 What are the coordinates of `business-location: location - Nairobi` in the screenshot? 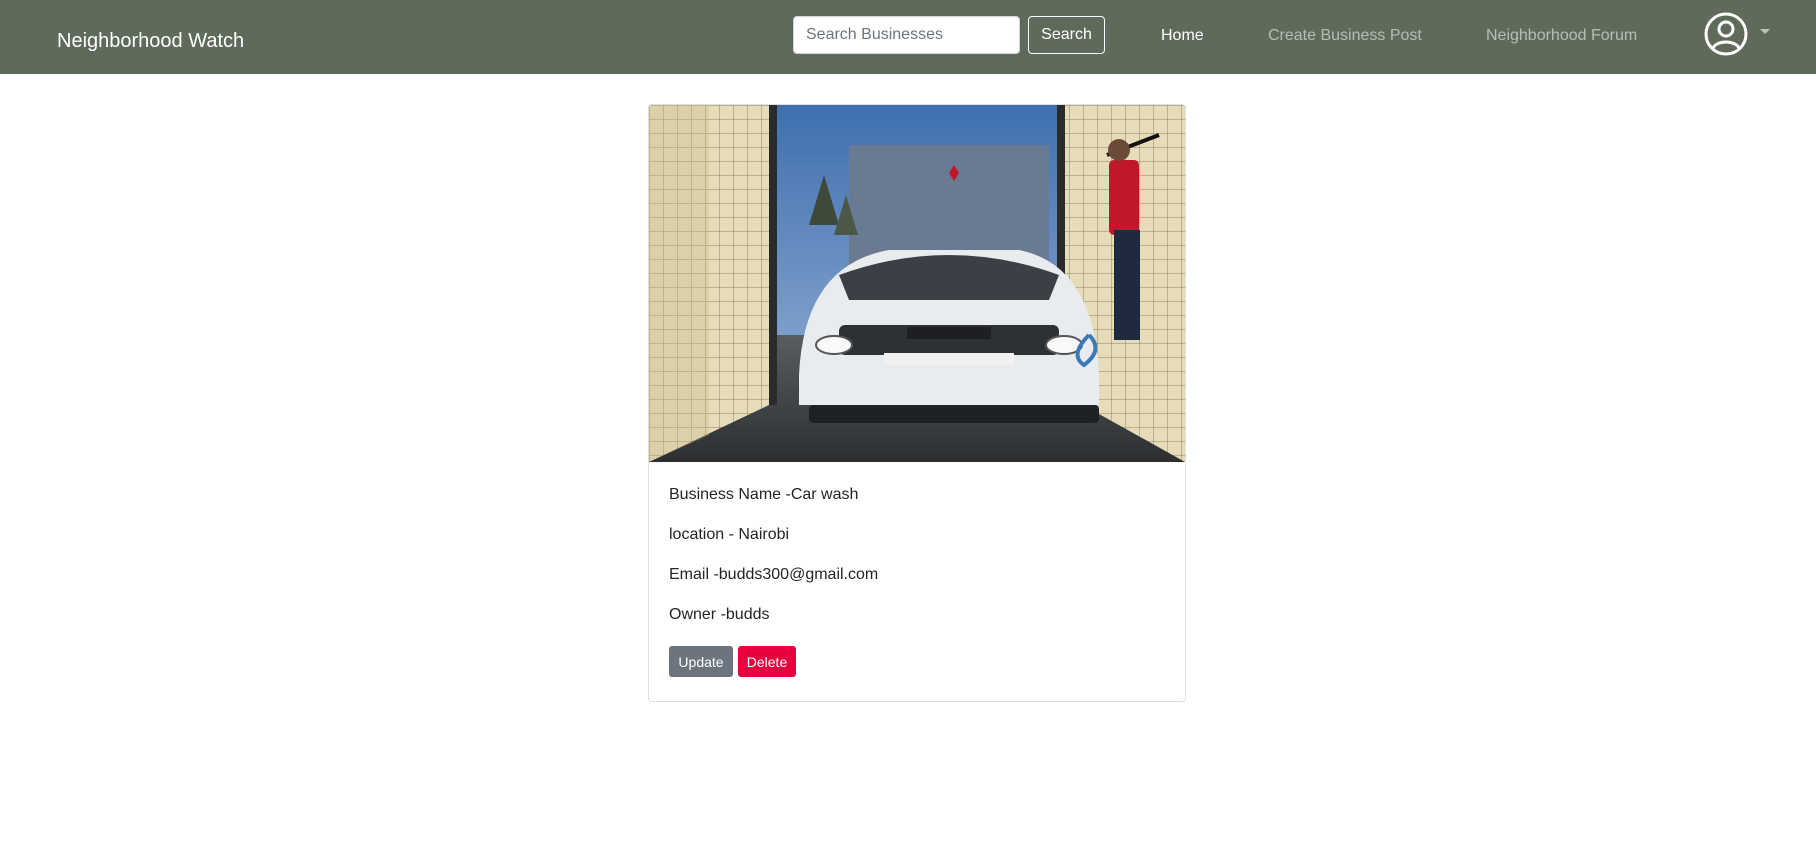 It's located at (729, 534).